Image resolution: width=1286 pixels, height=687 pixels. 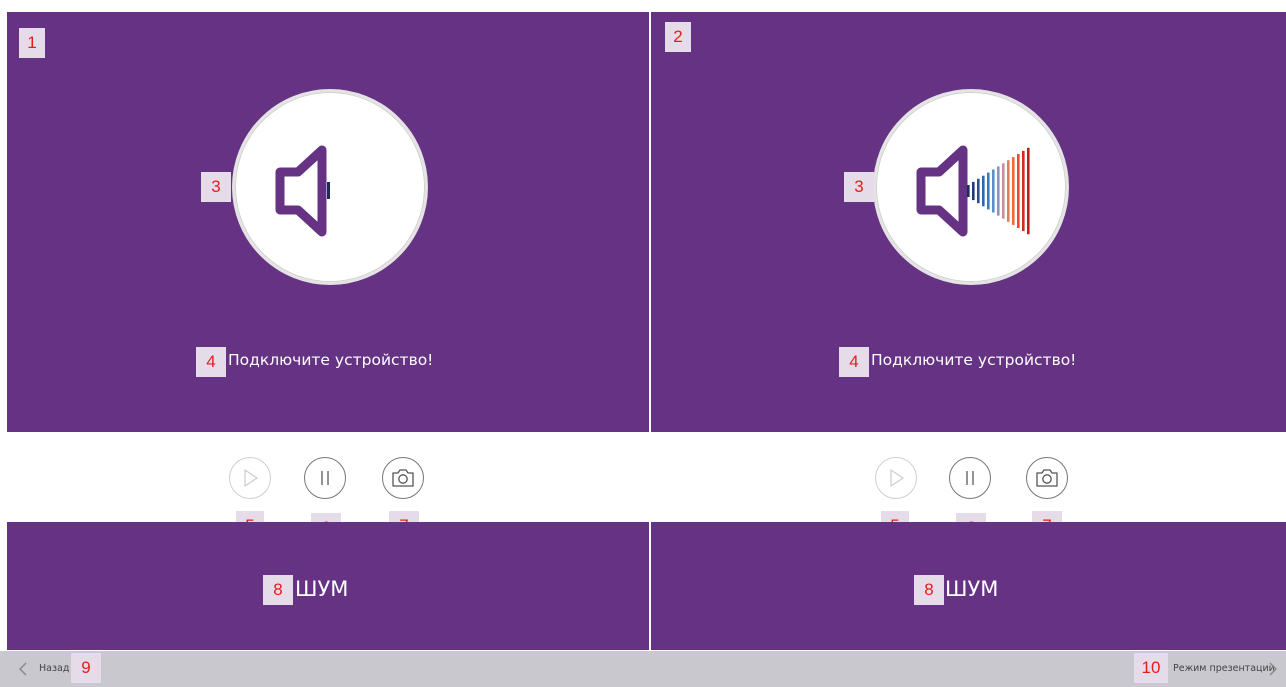 I want to click on panel-number-badge: 1, so click(x=32, y=43).